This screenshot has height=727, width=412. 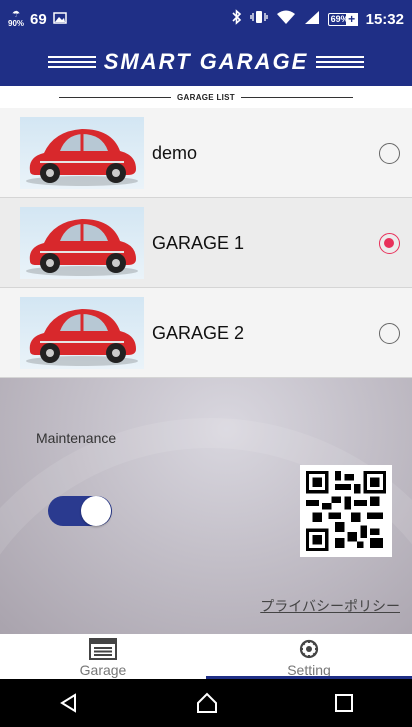 I want to click on qr-code, so click(x=346, y=511).